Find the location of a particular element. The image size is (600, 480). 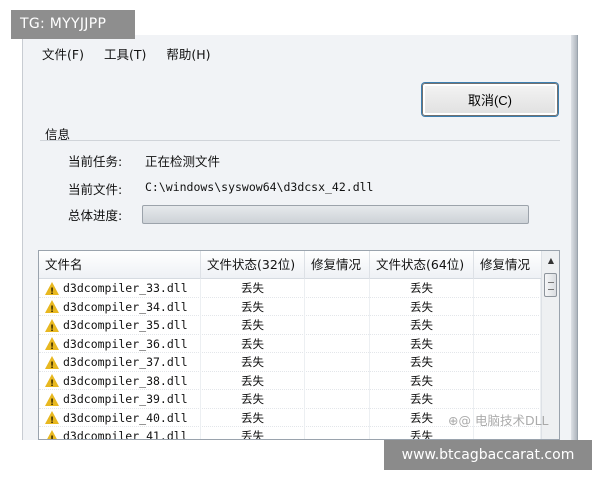

chevron-up-icon: ▲ is located at coordinates (550, 260).